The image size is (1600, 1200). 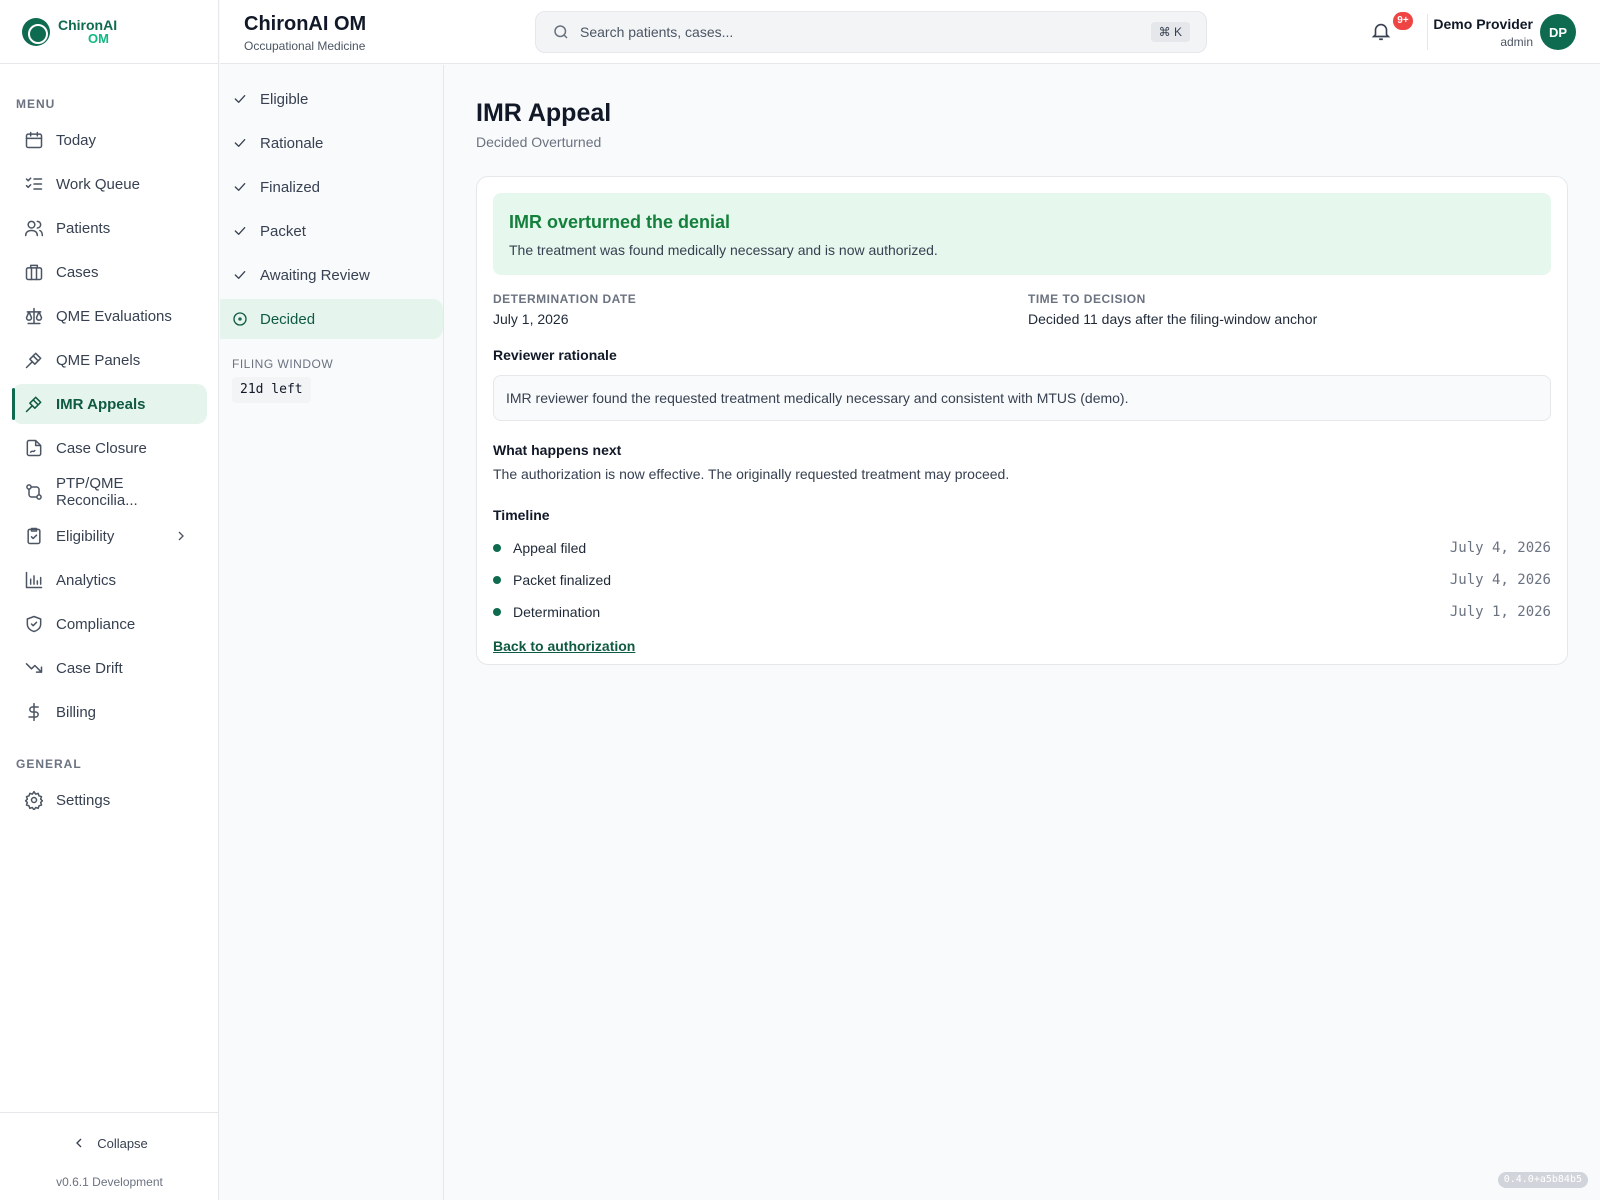 I want to click on scale-icon, so click(x=34, y=316).